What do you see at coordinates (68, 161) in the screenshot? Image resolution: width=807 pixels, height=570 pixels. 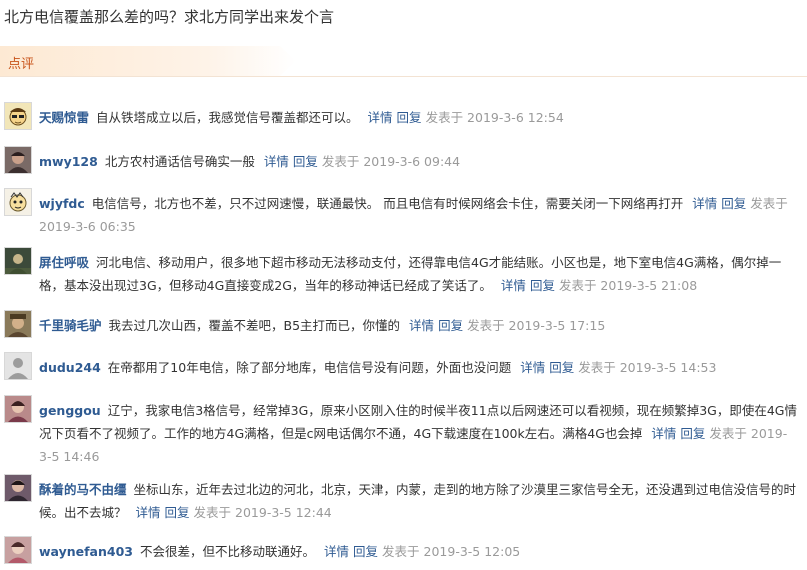 I see `comment-username: mwy128` at bounding box center [68, 161].